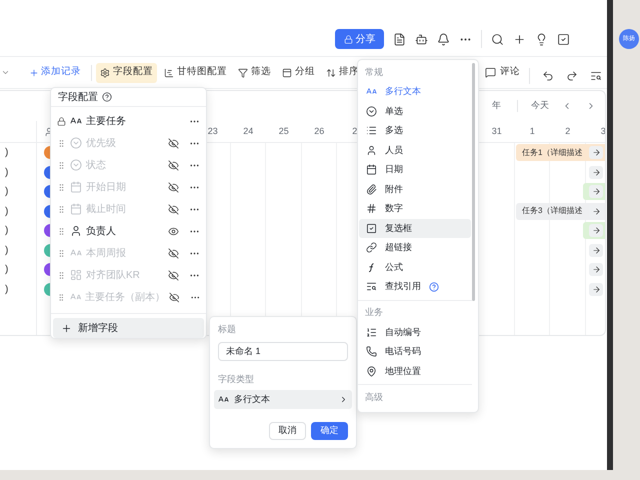 Image resolution: width=640 pixels, height=480 pixels. I want to click on menu-item: 多选, so click(415, 130).